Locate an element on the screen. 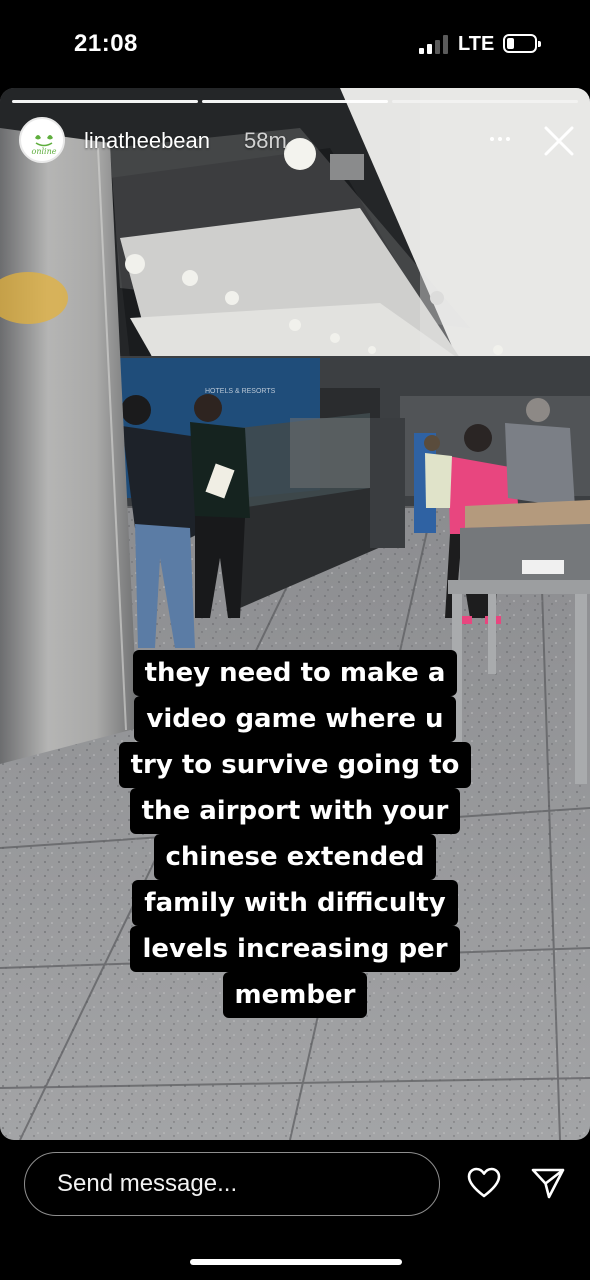 Image resolution: width=590 pixels, height=1280 pixels. story-progress-bar is located at coordinates (295, 101).